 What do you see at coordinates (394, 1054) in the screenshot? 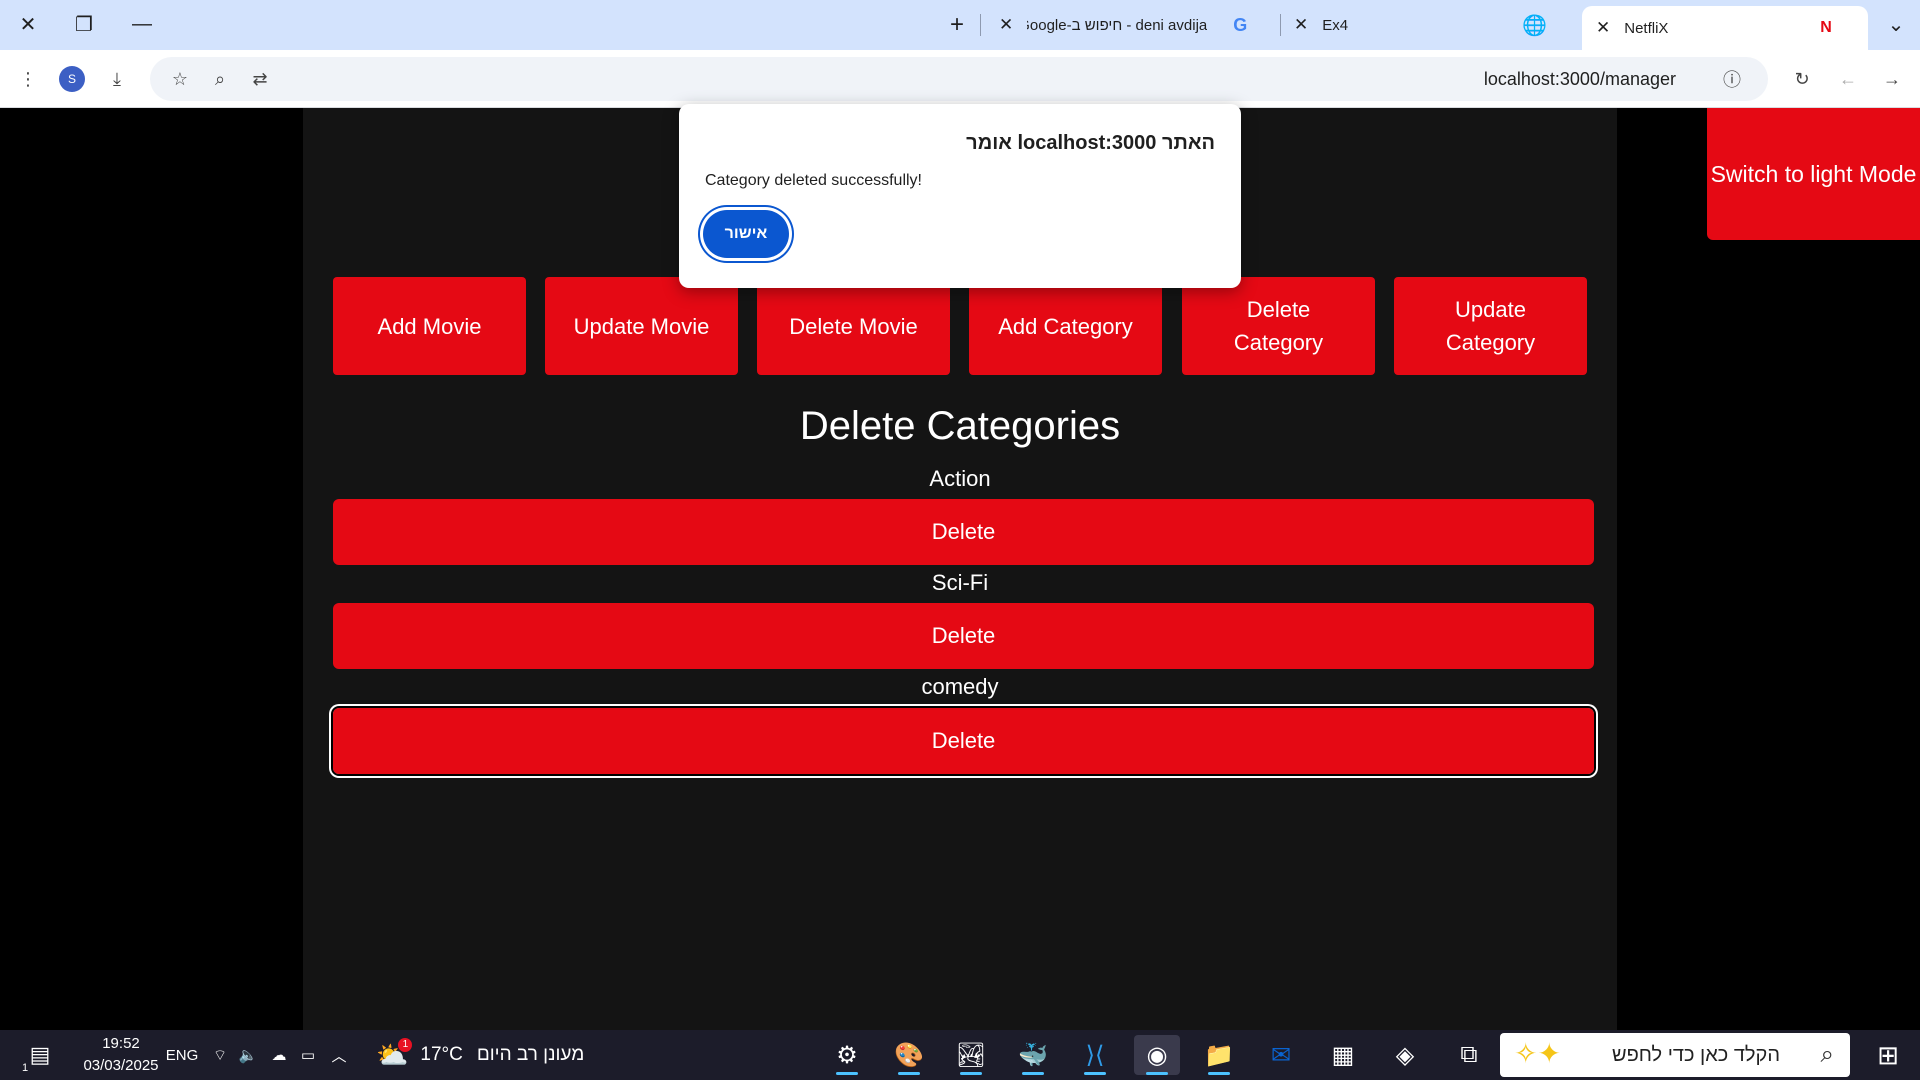
I see `cloudy-weather-icon: ⛅ 1` at bounding box center [394, 1054].